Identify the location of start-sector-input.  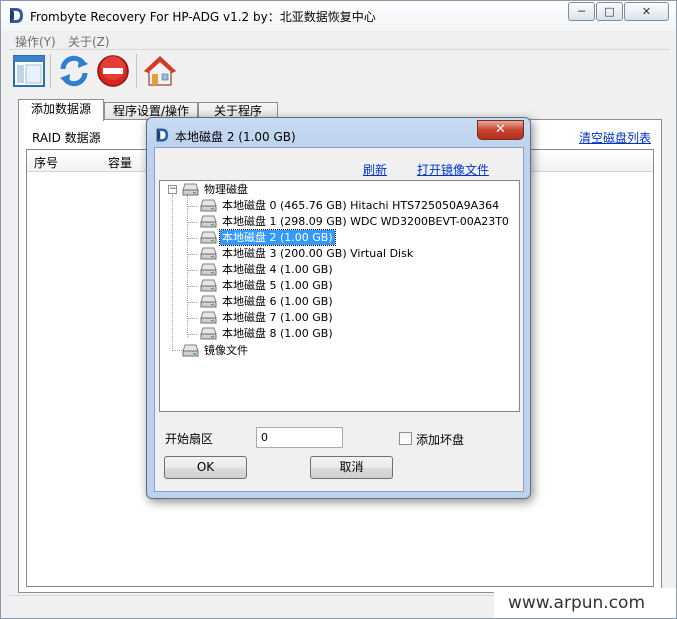
(299, 437).